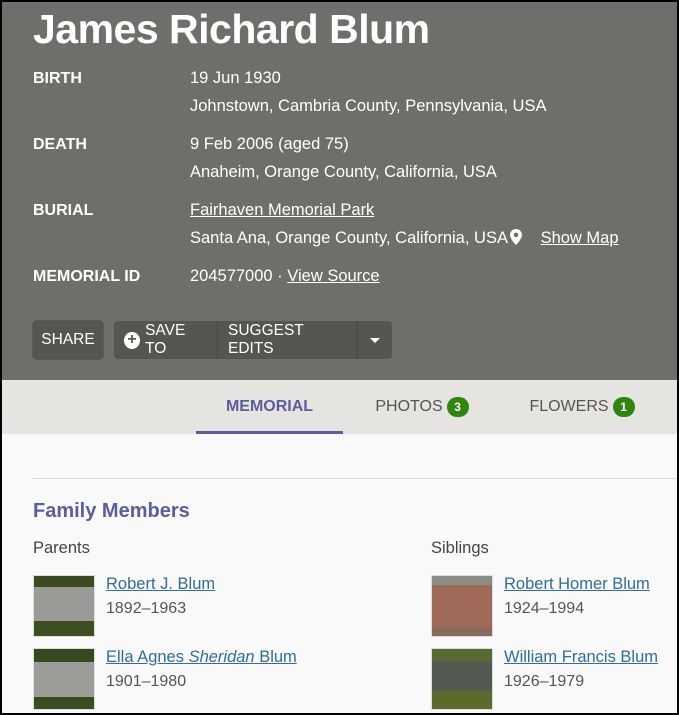  I want to click on first-name: Ella Agnes, so click(147, 657).